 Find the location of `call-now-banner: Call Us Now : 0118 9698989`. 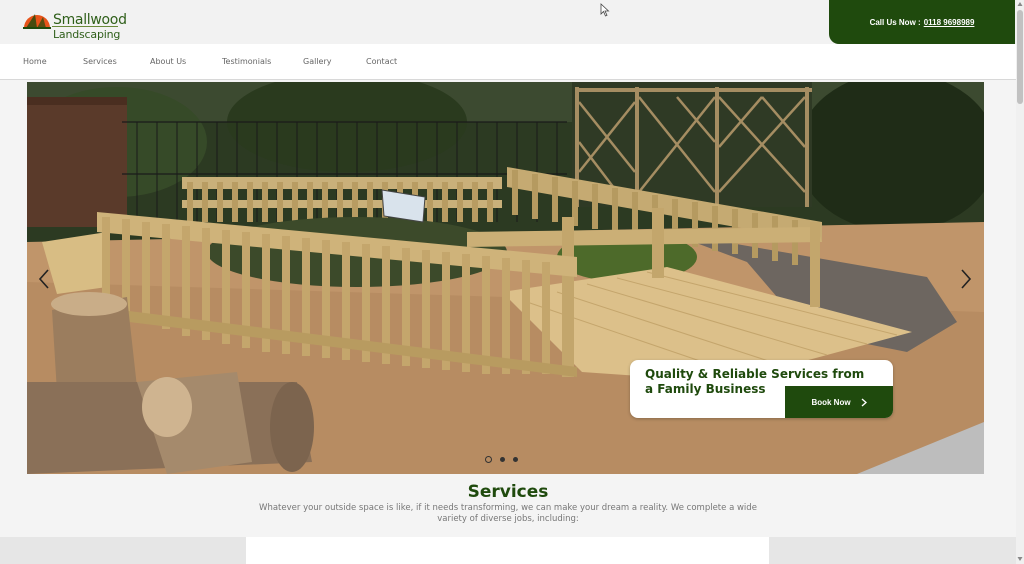

call-now-banner: Call Us Now : 0118 9698989 is located at coordinates (922, 22).